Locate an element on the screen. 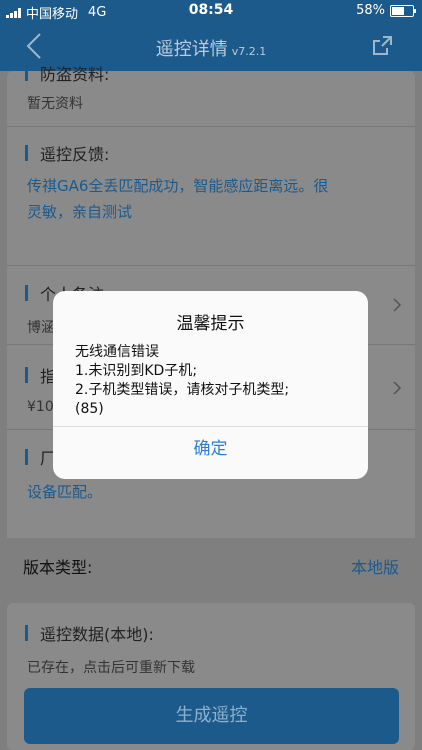 The height and width of the screenshot is (750, 422). page-title-text: 遥控详情 is located at coordinates (191, 49).